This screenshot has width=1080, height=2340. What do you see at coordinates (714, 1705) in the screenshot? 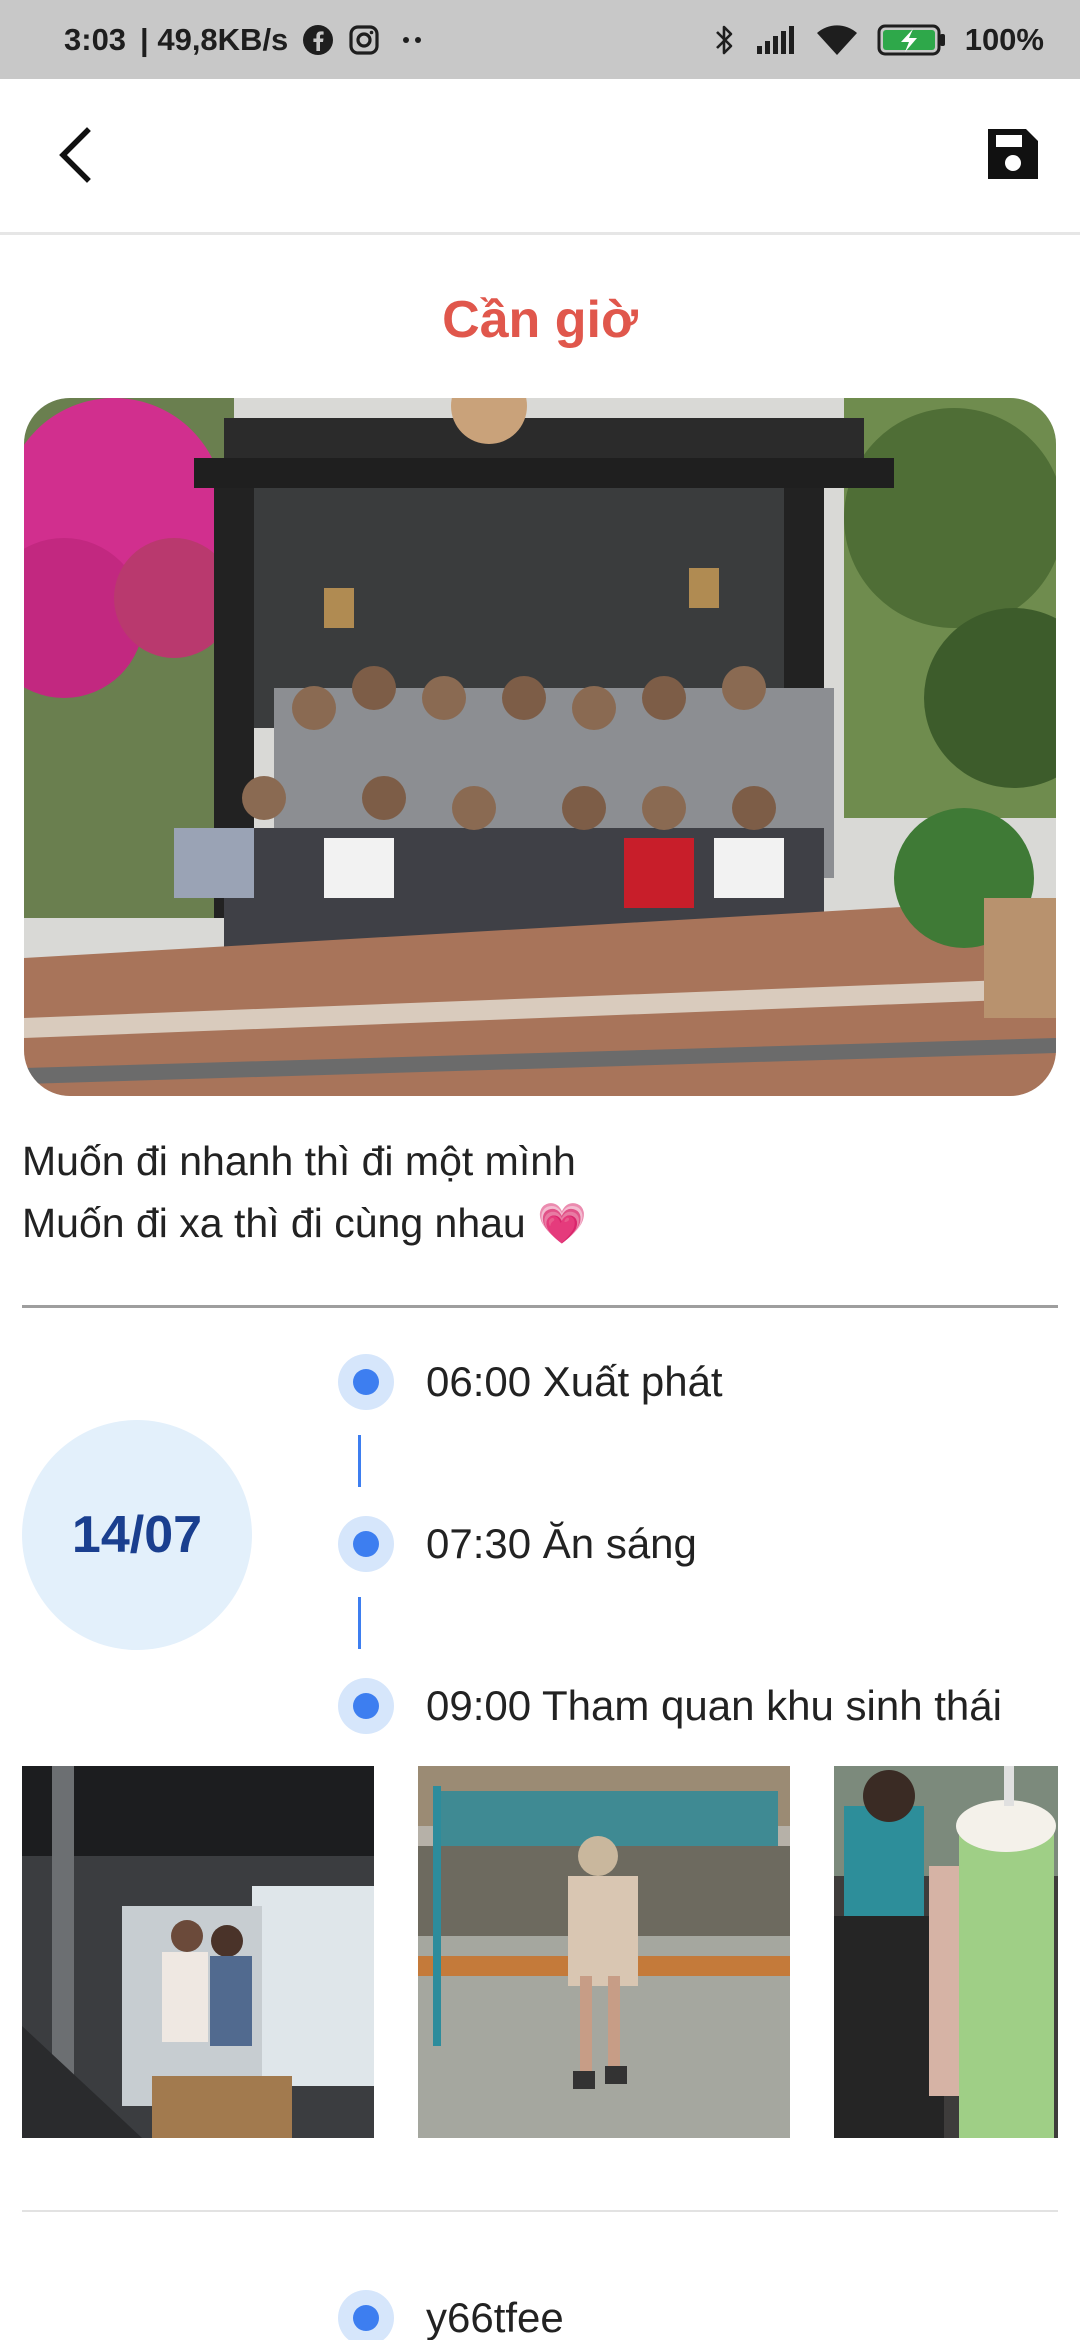
I see `timeline-text: 09:00 Tham quan khu sinh thái` at bounding box center [714, 1705].